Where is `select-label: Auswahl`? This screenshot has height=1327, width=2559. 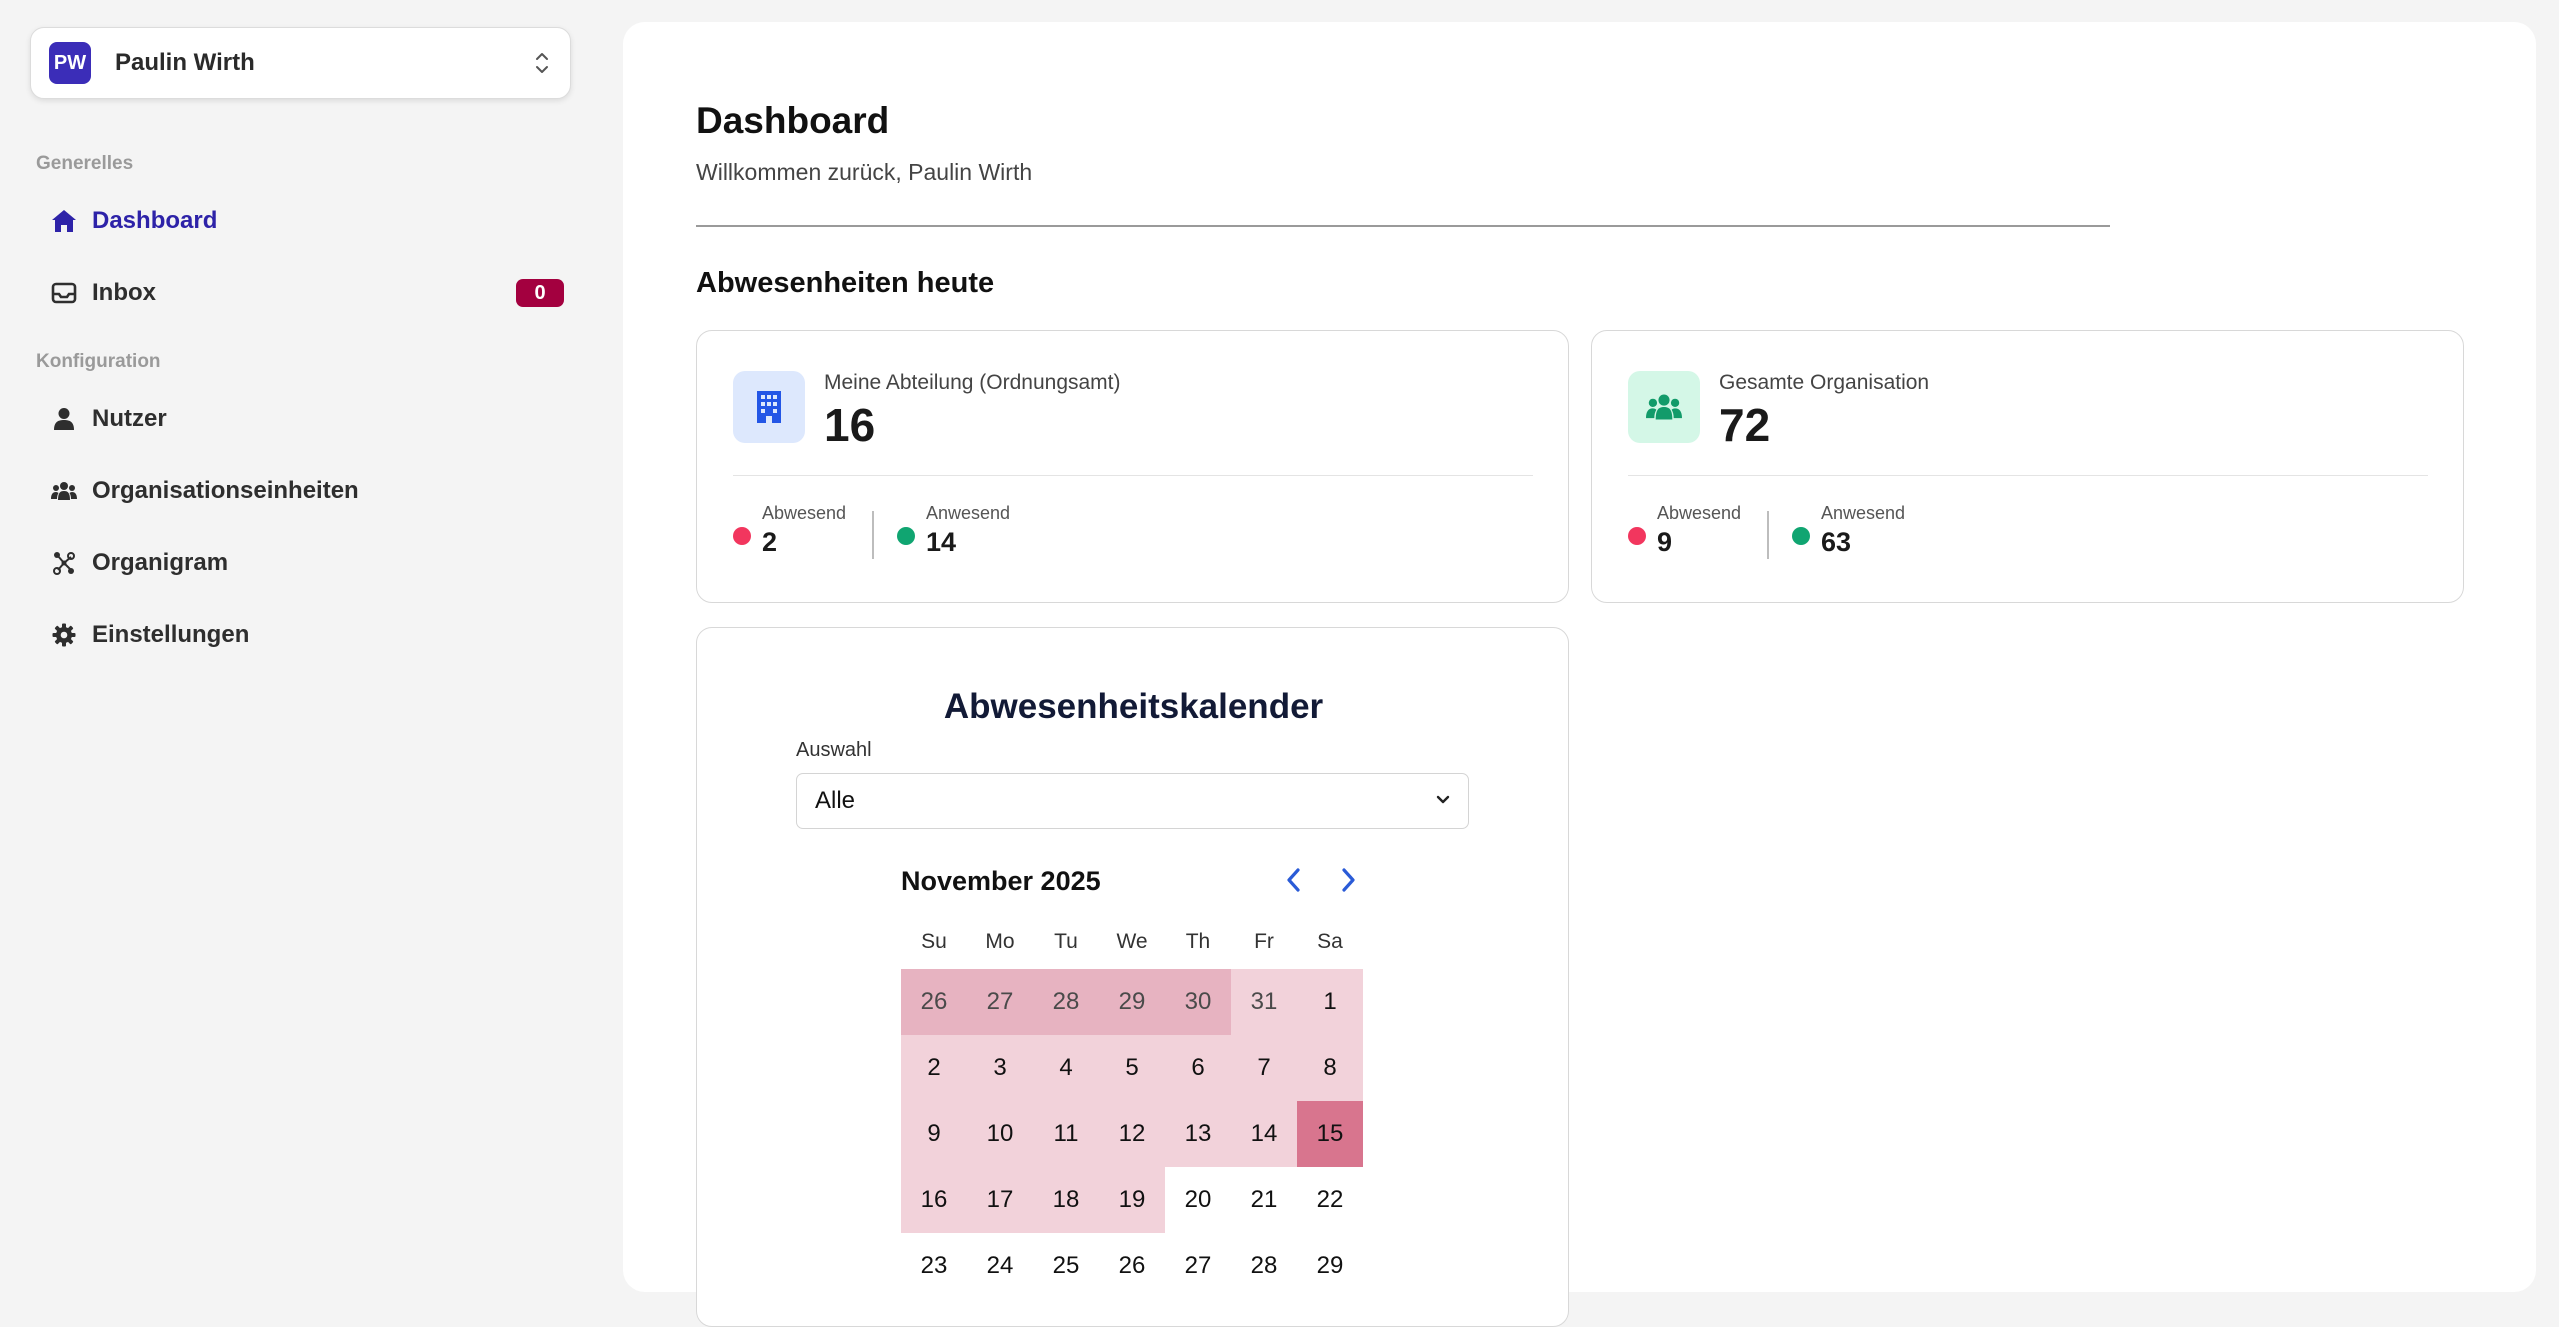 select-label: Auswahl is located at coordinates (834, 750).